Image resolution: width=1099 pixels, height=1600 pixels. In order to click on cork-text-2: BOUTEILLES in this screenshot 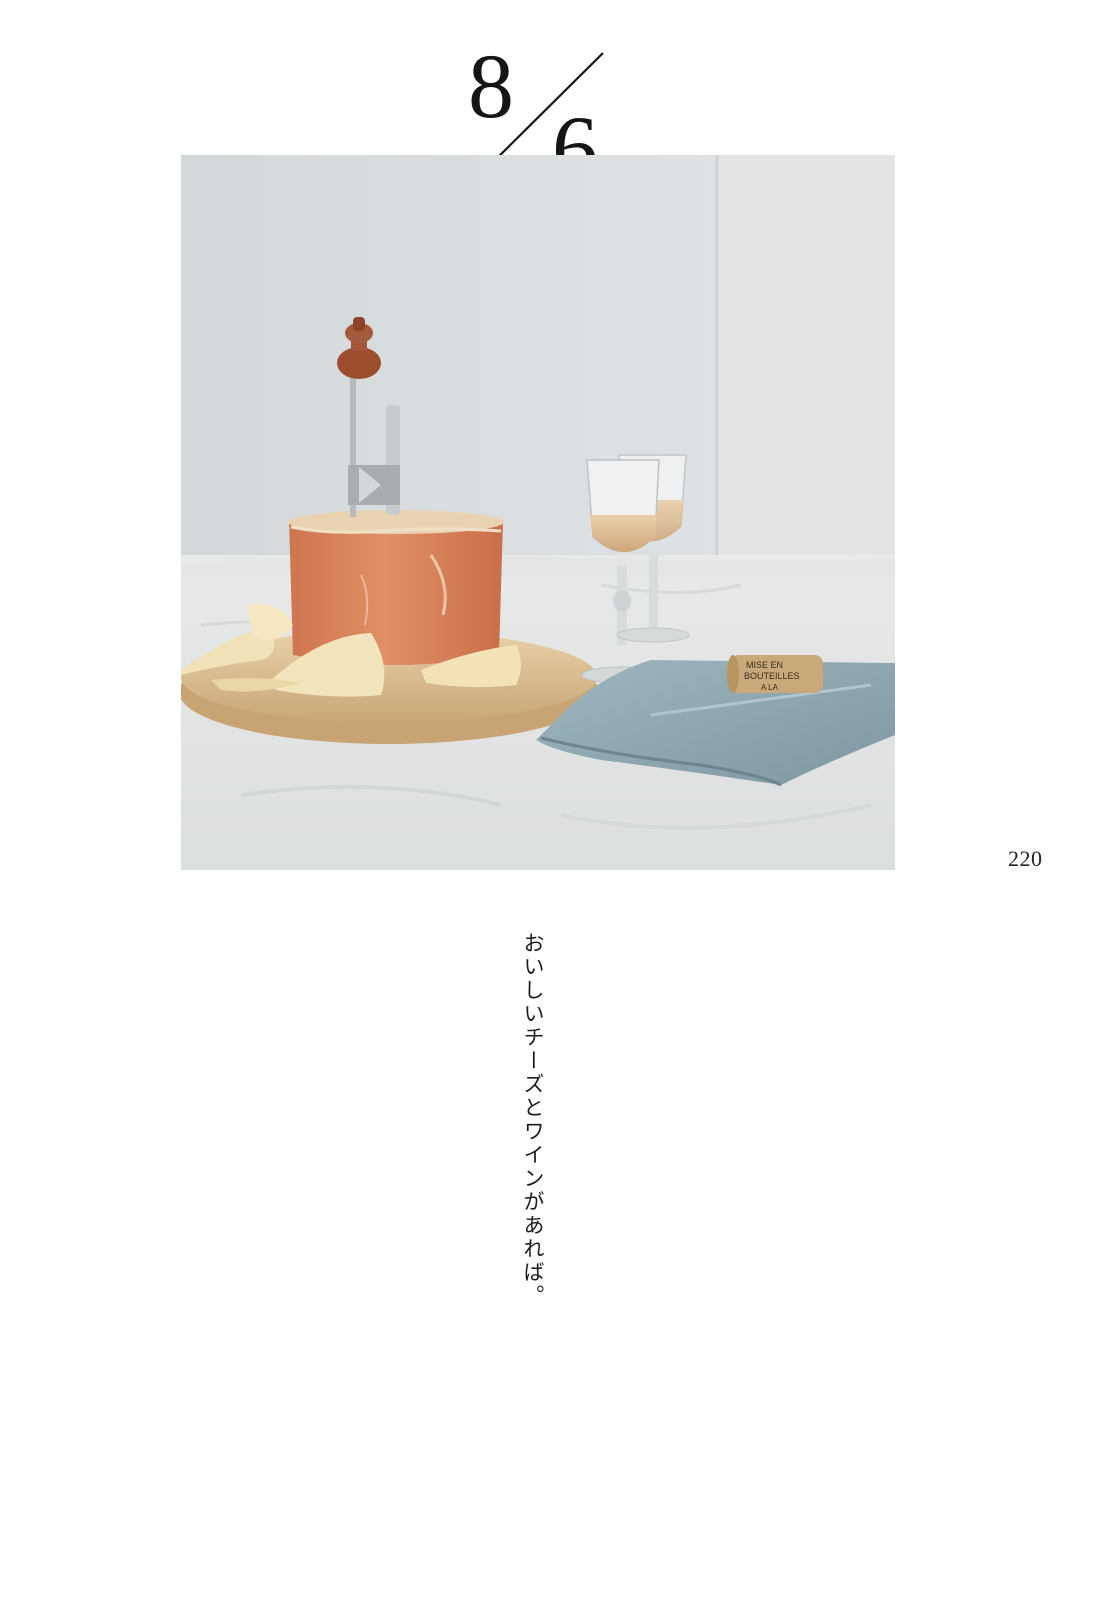, I will do `click(772, 676)`.